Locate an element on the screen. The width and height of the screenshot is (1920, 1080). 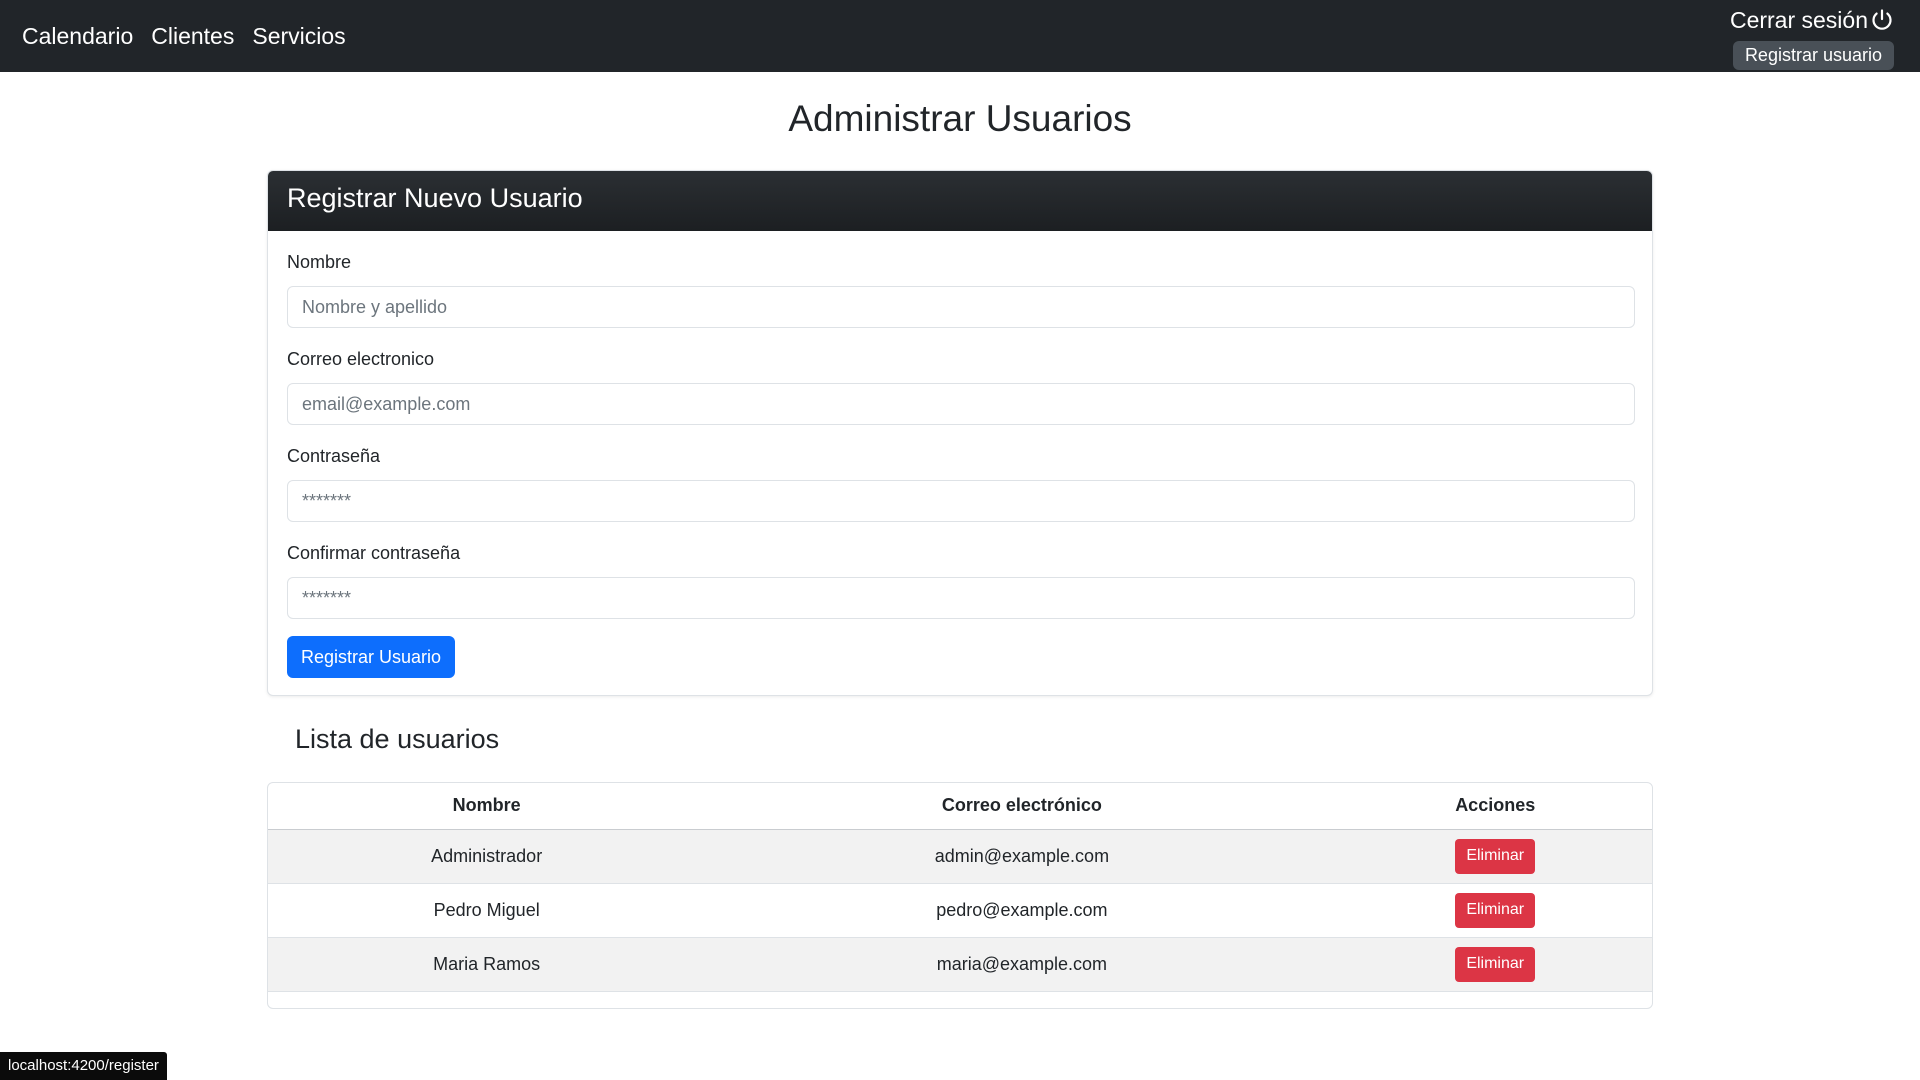
nav-links: Calendario Clientes Servicios is located at coordinates (184, 36).